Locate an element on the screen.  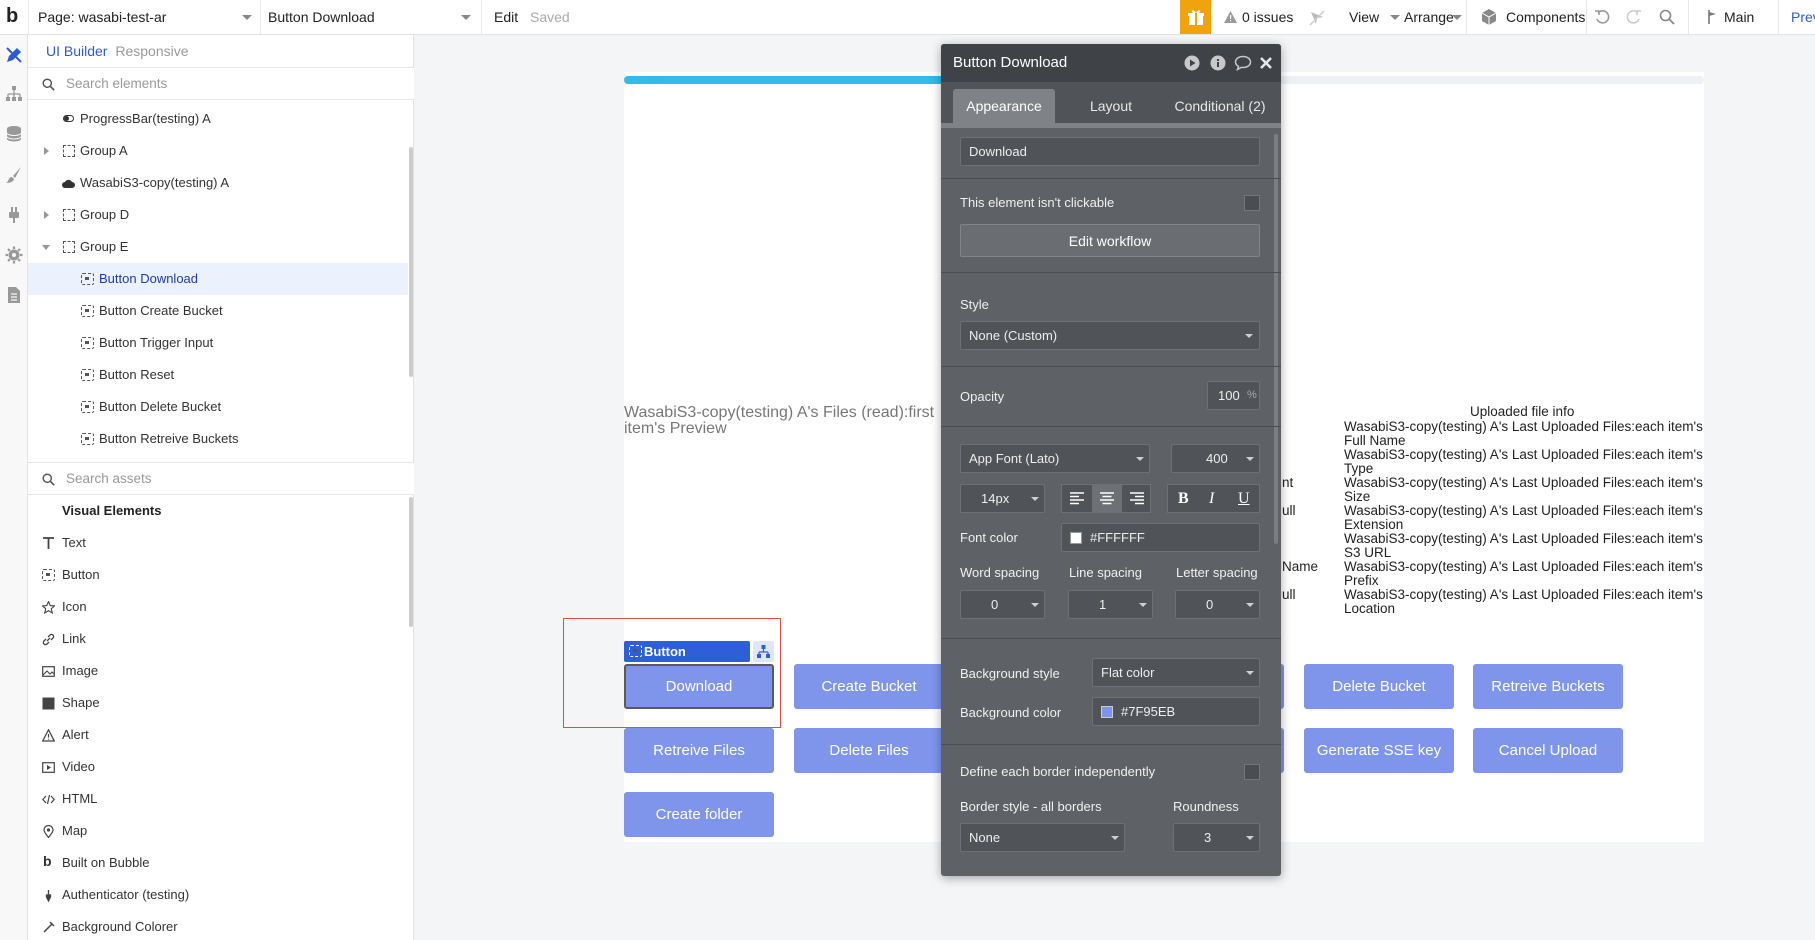
preview-link: Prev is located at coordinates (1803, 17).